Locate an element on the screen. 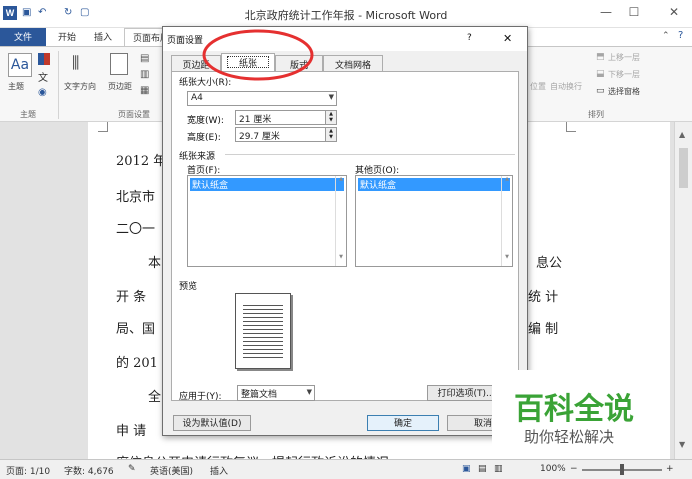 This screenshot has height=479, width=692. set-default-button: 设为默认值(D) is located at coordinates (212, 423).